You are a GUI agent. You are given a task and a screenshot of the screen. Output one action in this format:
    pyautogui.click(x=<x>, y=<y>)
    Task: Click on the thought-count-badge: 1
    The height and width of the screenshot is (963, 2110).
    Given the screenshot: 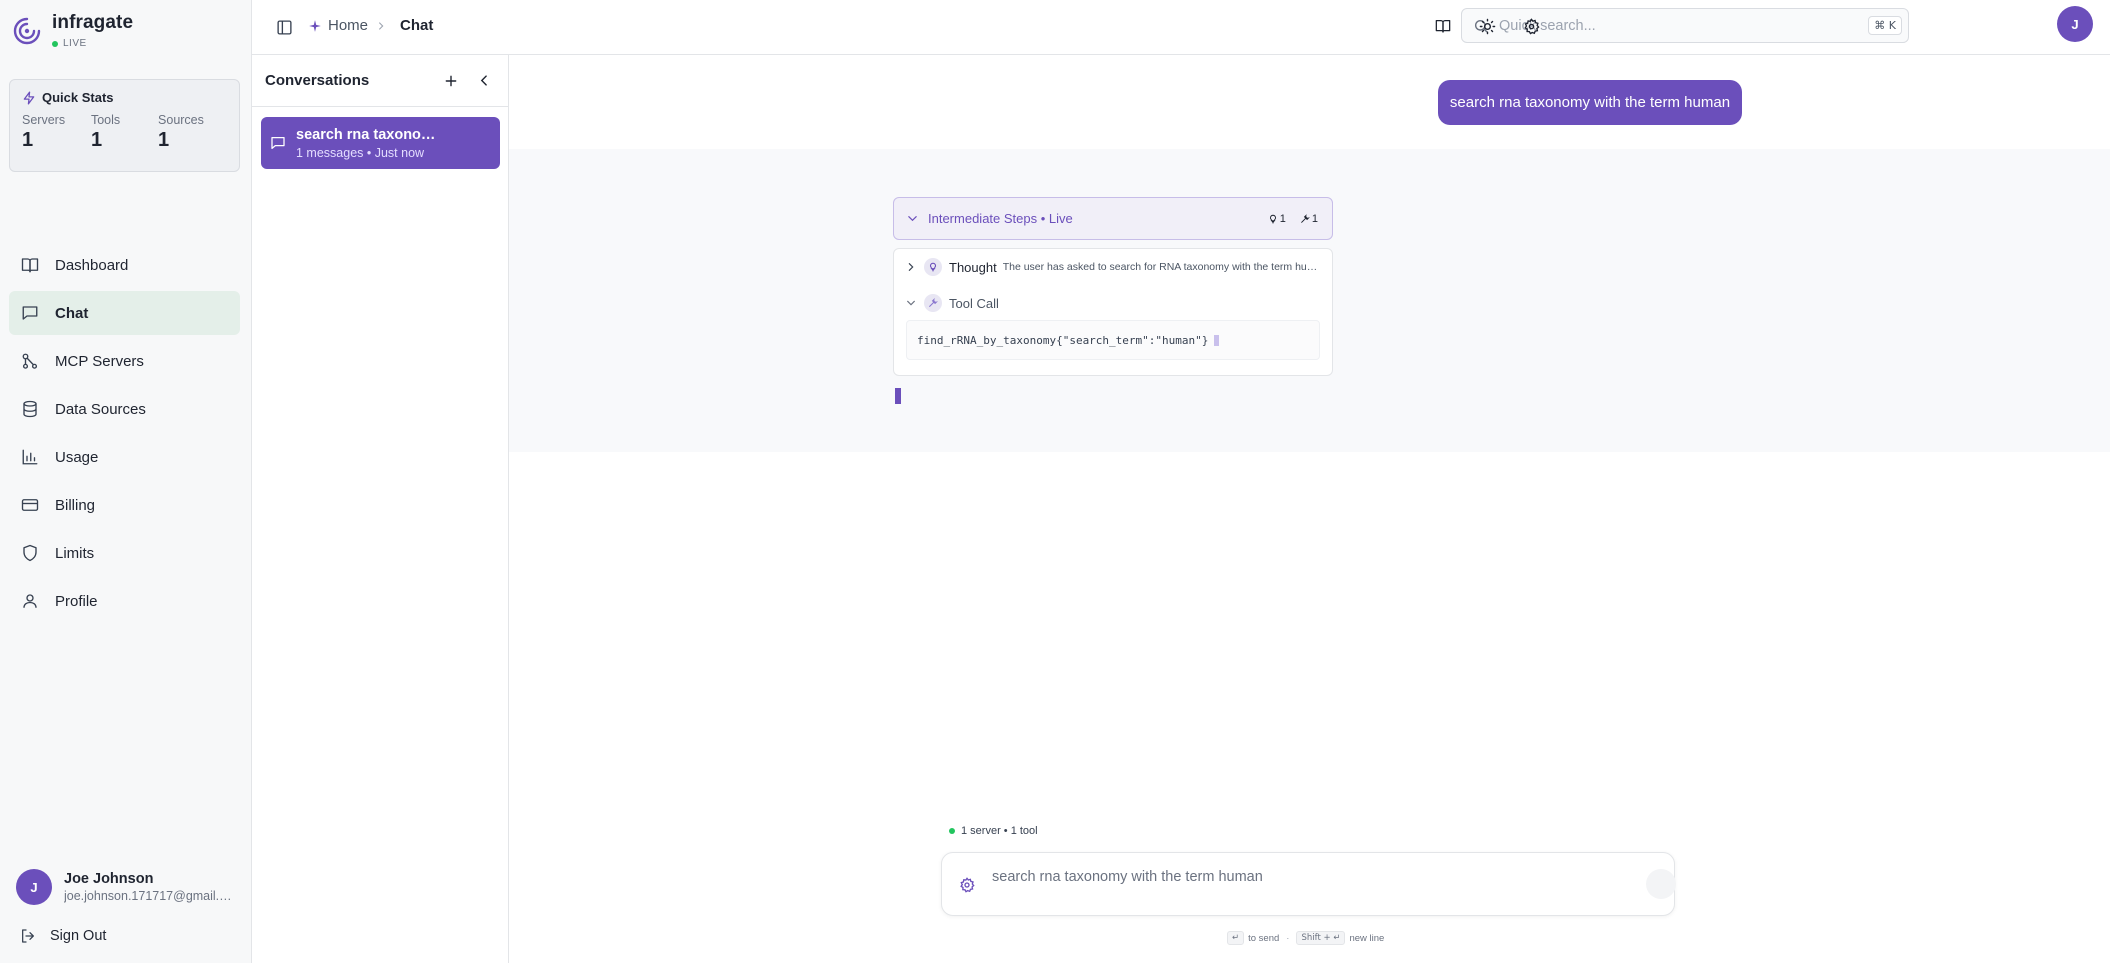 What is the action you would take?
    pyautogui.click(x=1277, y=219)
    